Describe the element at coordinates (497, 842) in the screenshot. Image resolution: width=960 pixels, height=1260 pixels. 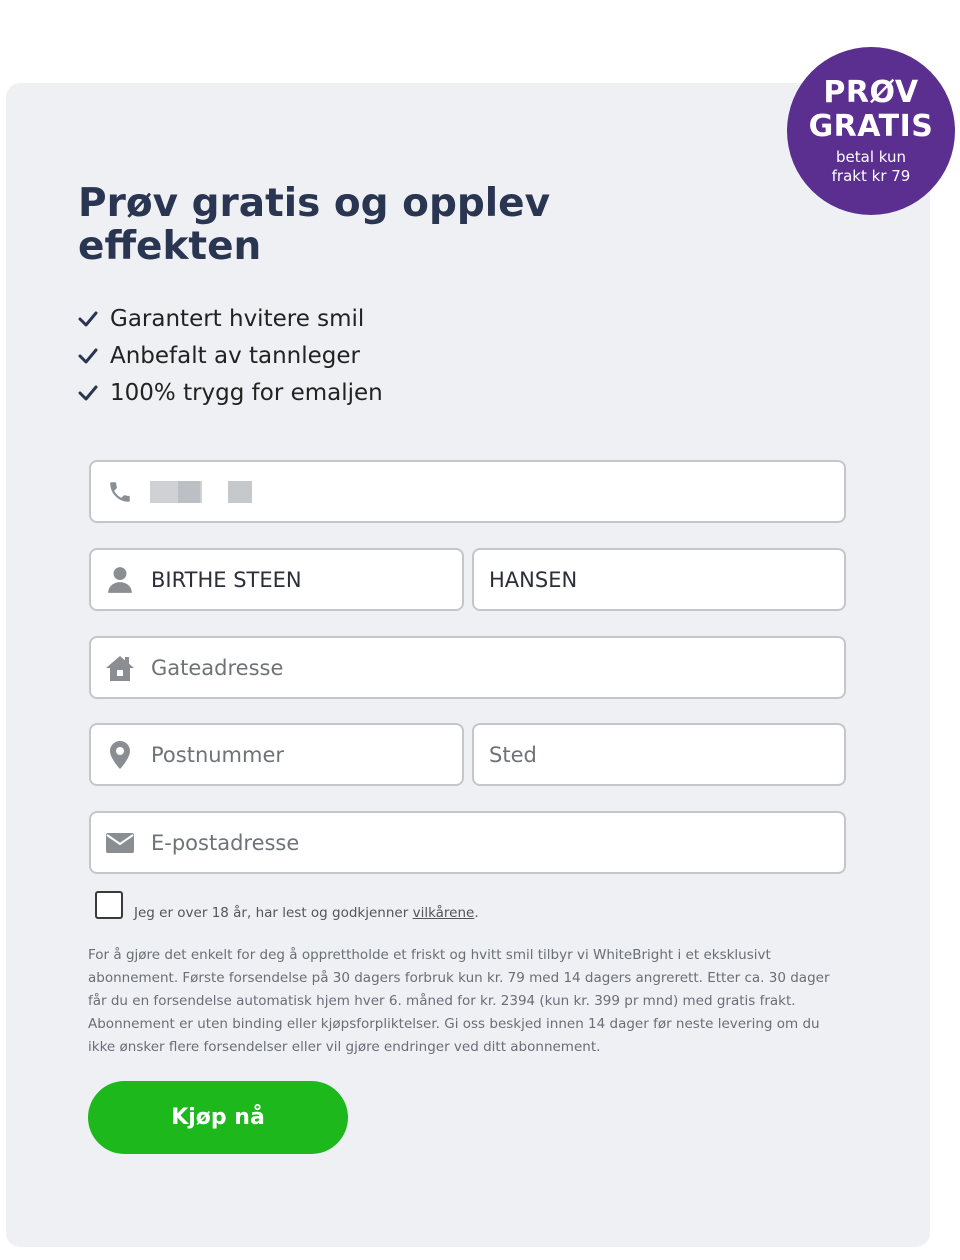
I see `email-input` at that location.